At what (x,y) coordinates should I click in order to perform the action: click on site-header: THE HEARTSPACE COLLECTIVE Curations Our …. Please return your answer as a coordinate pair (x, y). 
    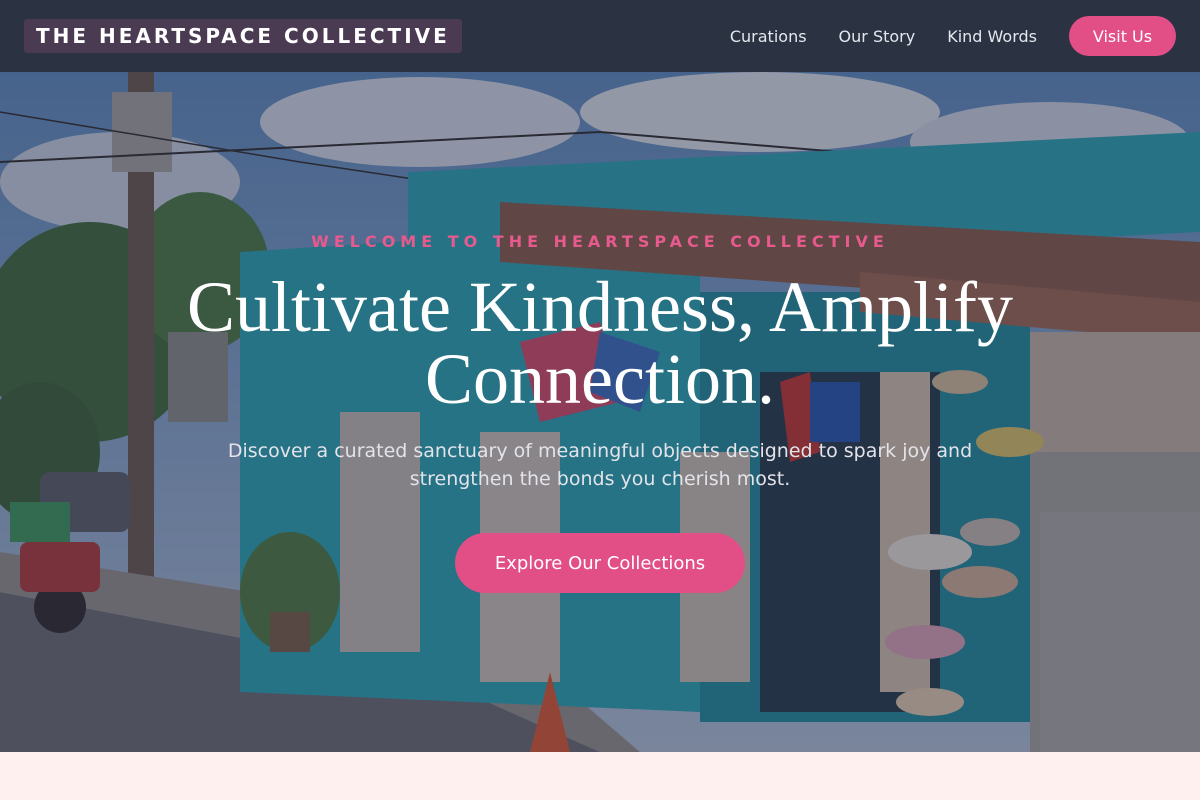
    Looking at the image, I should click on (600, 36).